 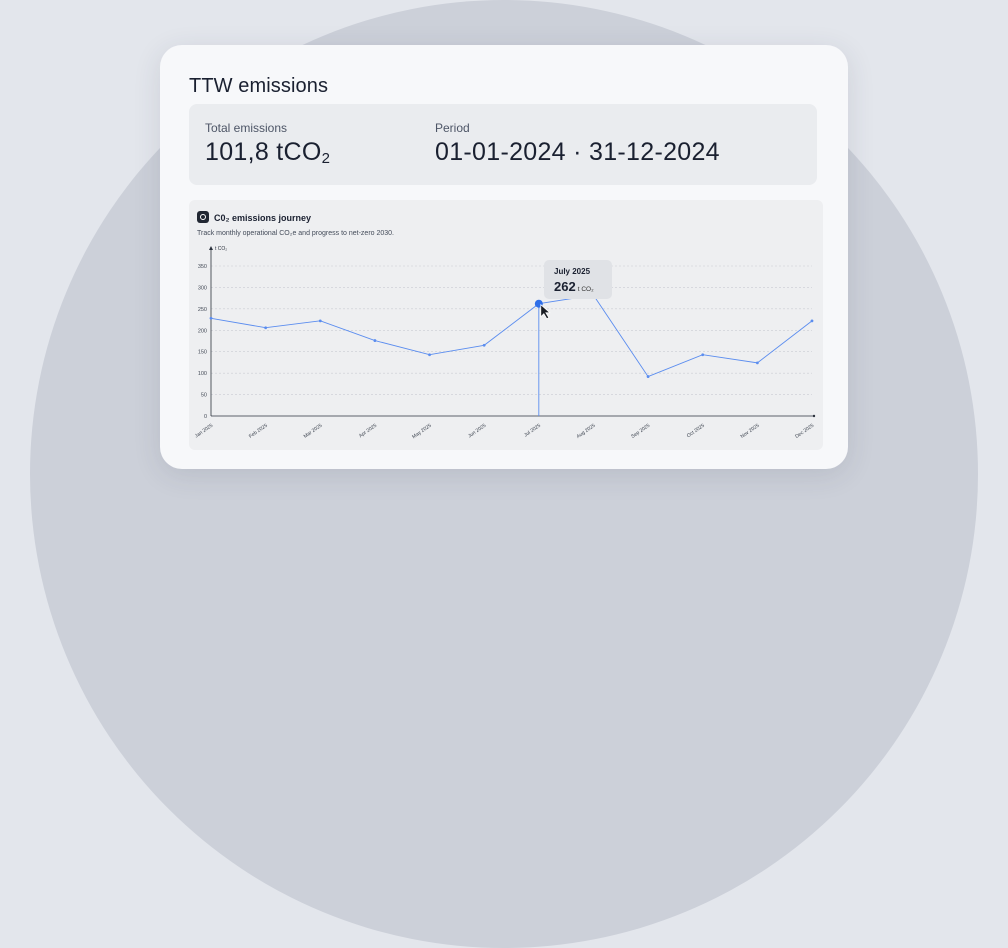 I want to click on period-value: 01-01-2024 · 31-12-2024, so click(x=577, y=152).